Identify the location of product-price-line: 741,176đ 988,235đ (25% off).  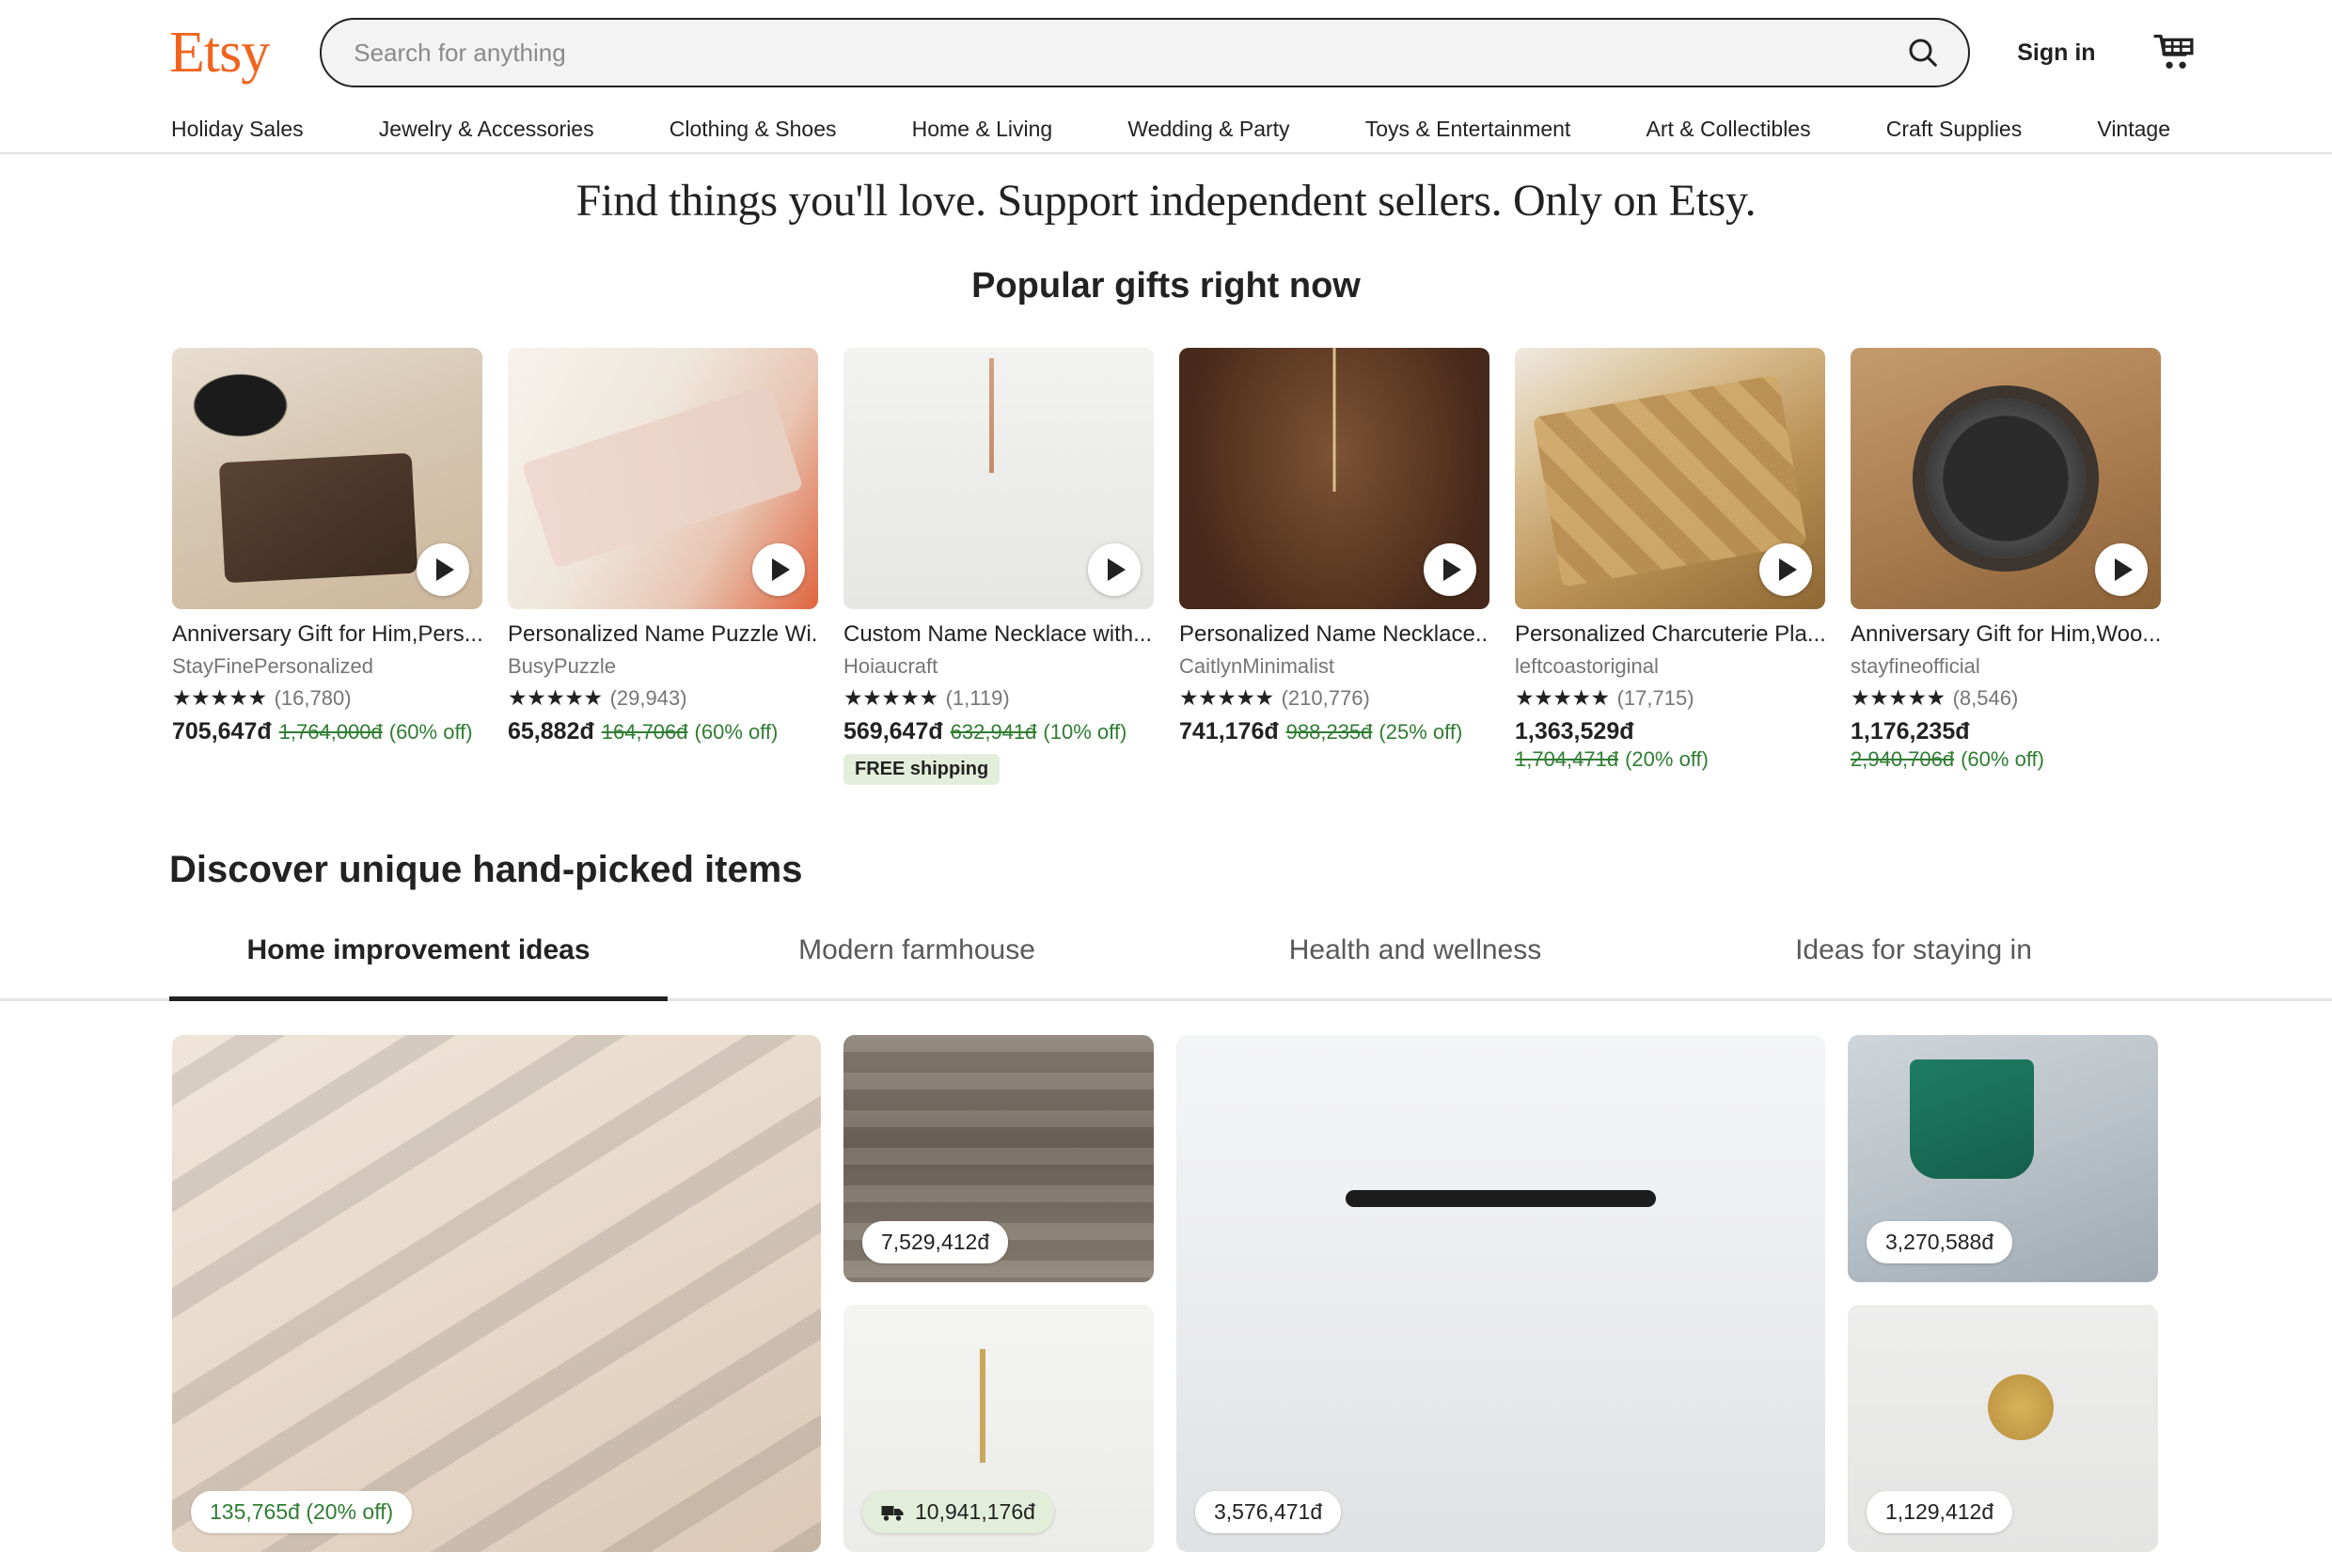
(1334, 731).